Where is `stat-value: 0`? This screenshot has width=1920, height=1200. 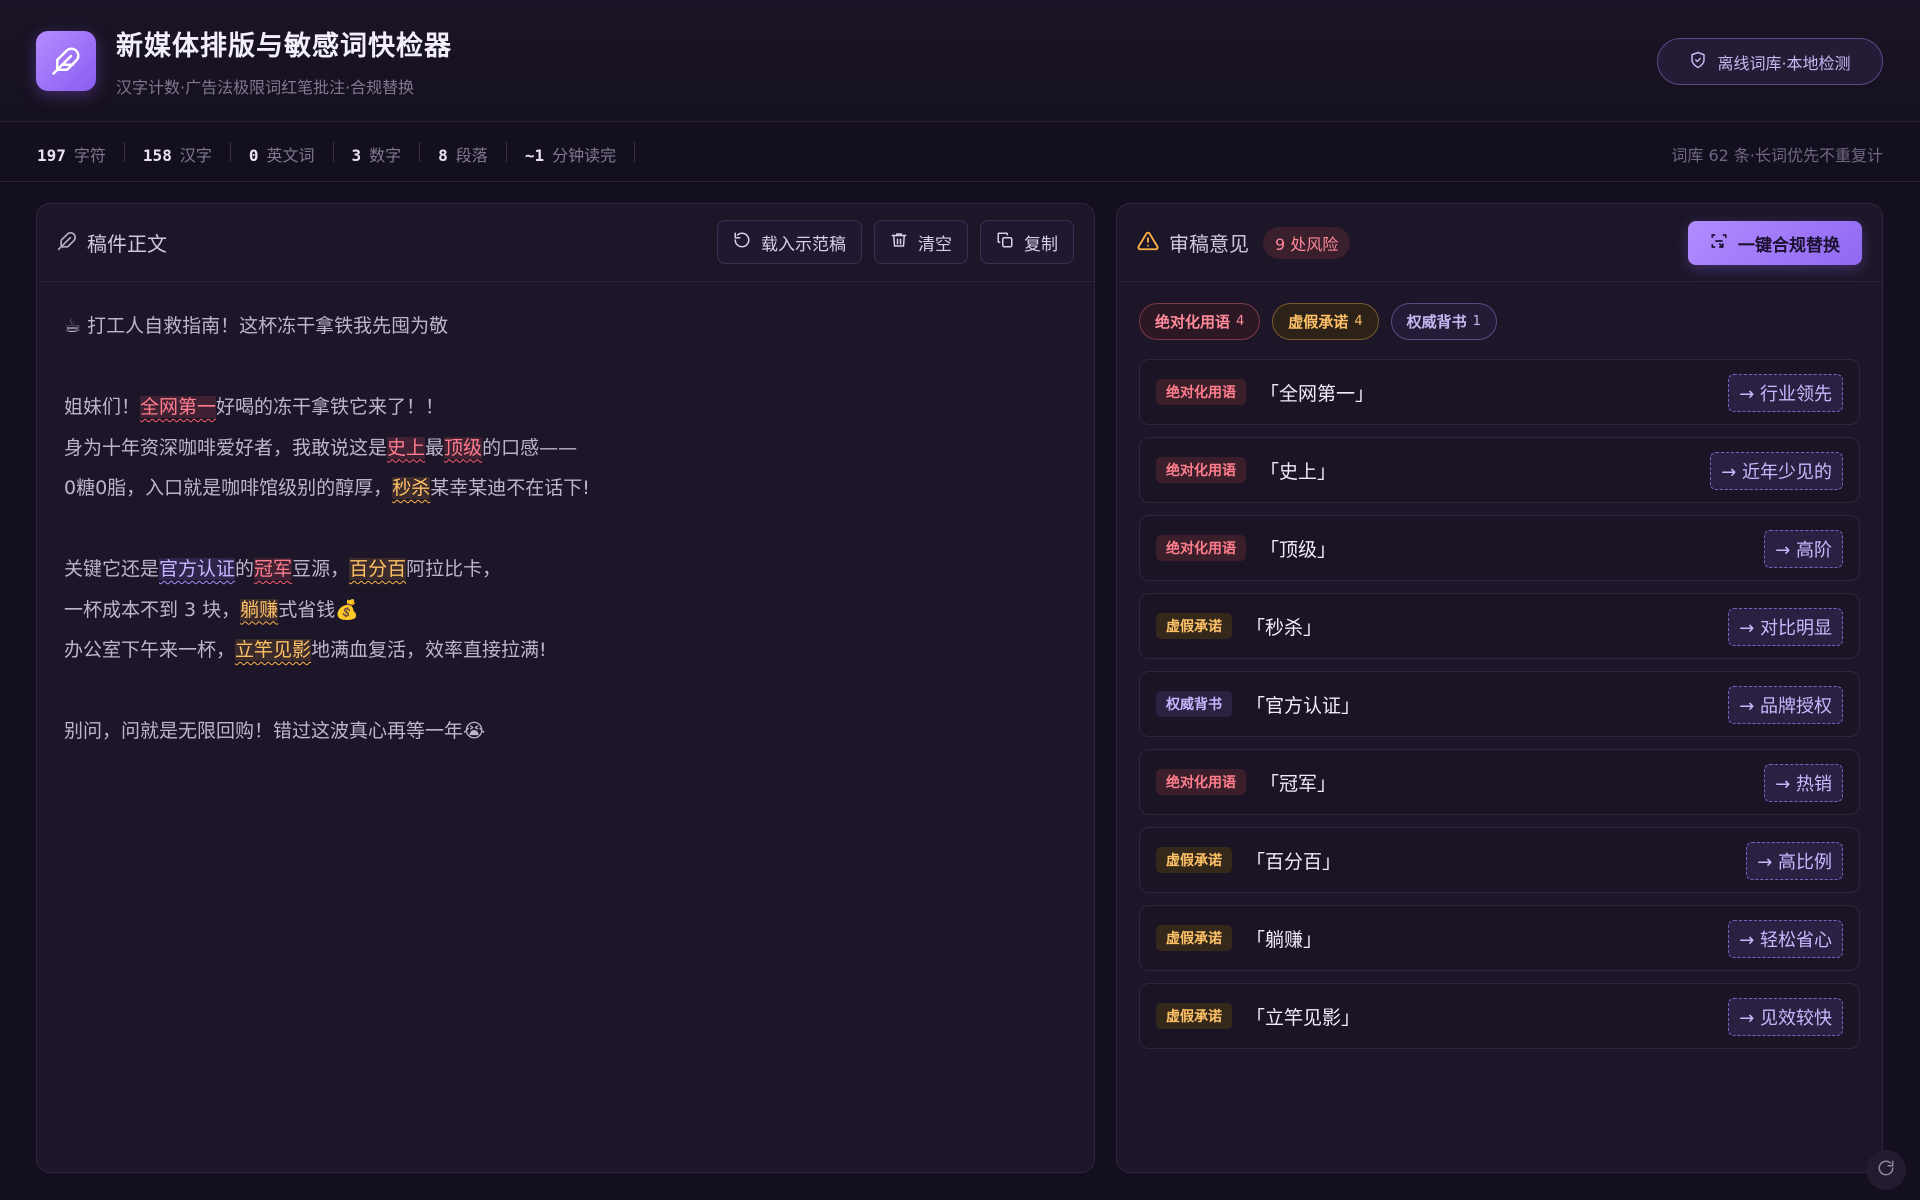 stat-value: 0 is located at coordinates (253, 155).